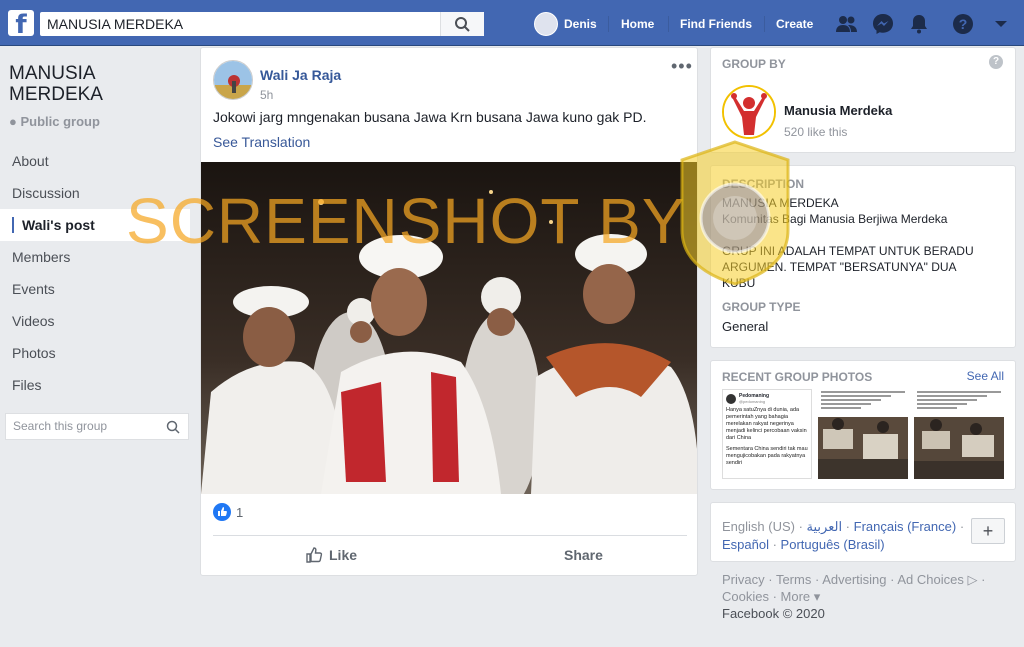  Describe the element at coordinates (60, 426) in the screenshot. I see `group-search-placeholder: Search this group` at that location.